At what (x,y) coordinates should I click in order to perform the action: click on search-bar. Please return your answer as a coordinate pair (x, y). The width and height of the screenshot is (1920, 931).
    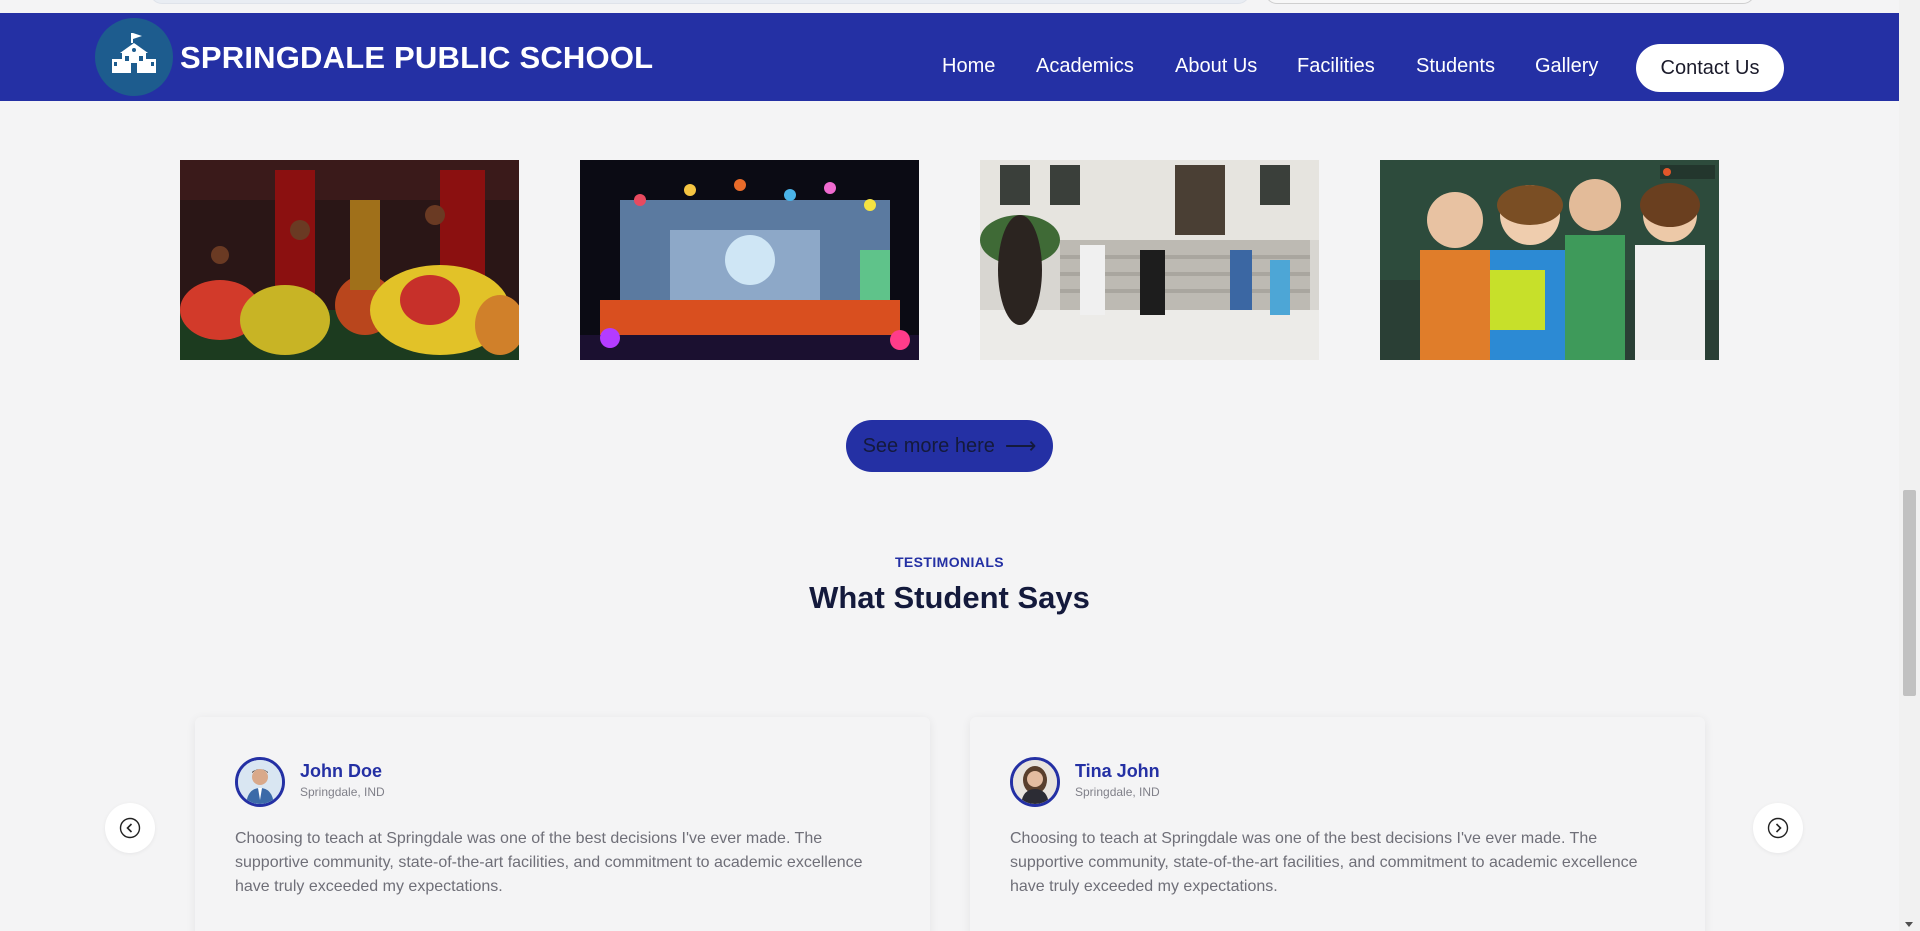
    Looking at the image, I should click on (700, 2).